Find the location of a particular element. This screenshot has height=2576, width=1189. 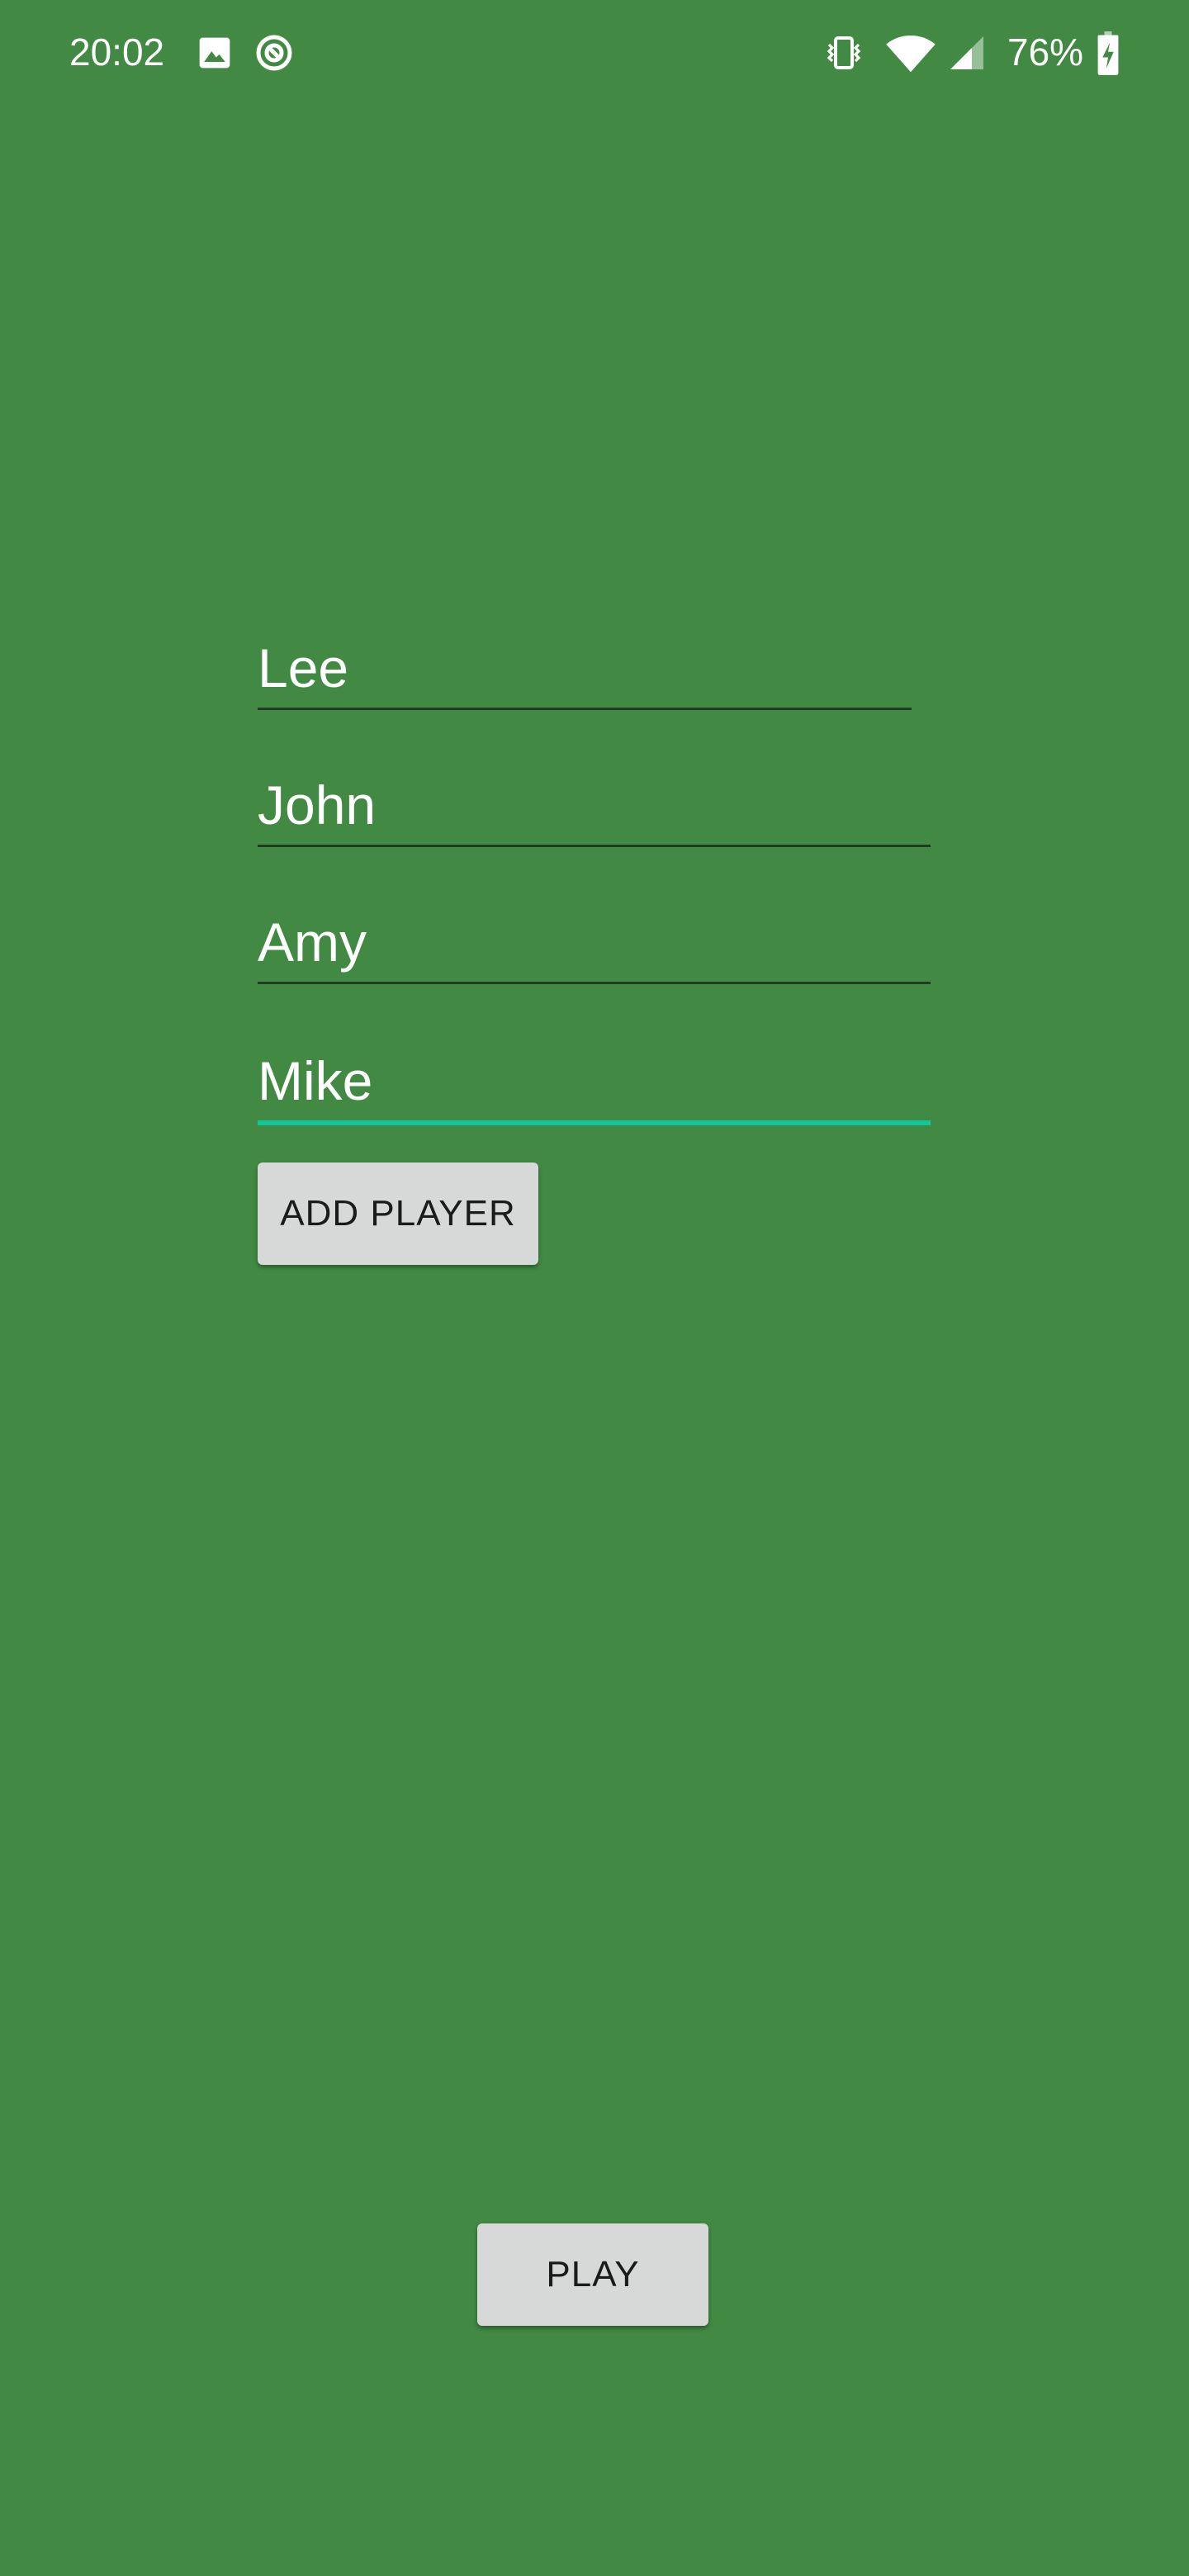

battery-charging-icon is located at coordinates (1108, 53).